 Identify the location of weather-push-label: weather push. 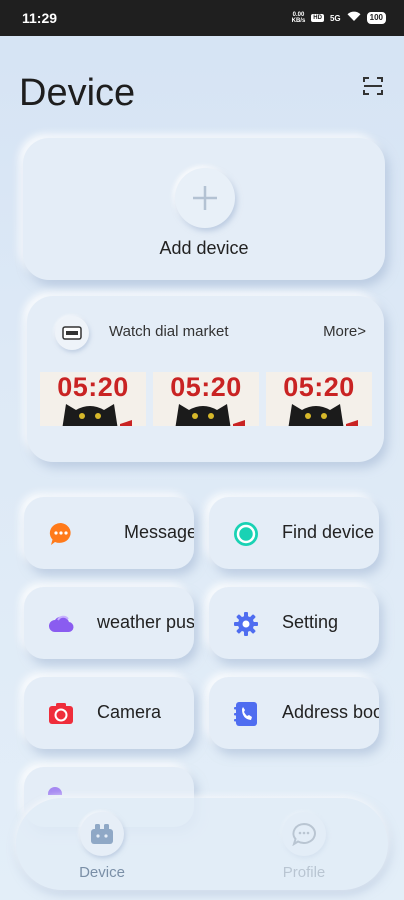
(145, 622).